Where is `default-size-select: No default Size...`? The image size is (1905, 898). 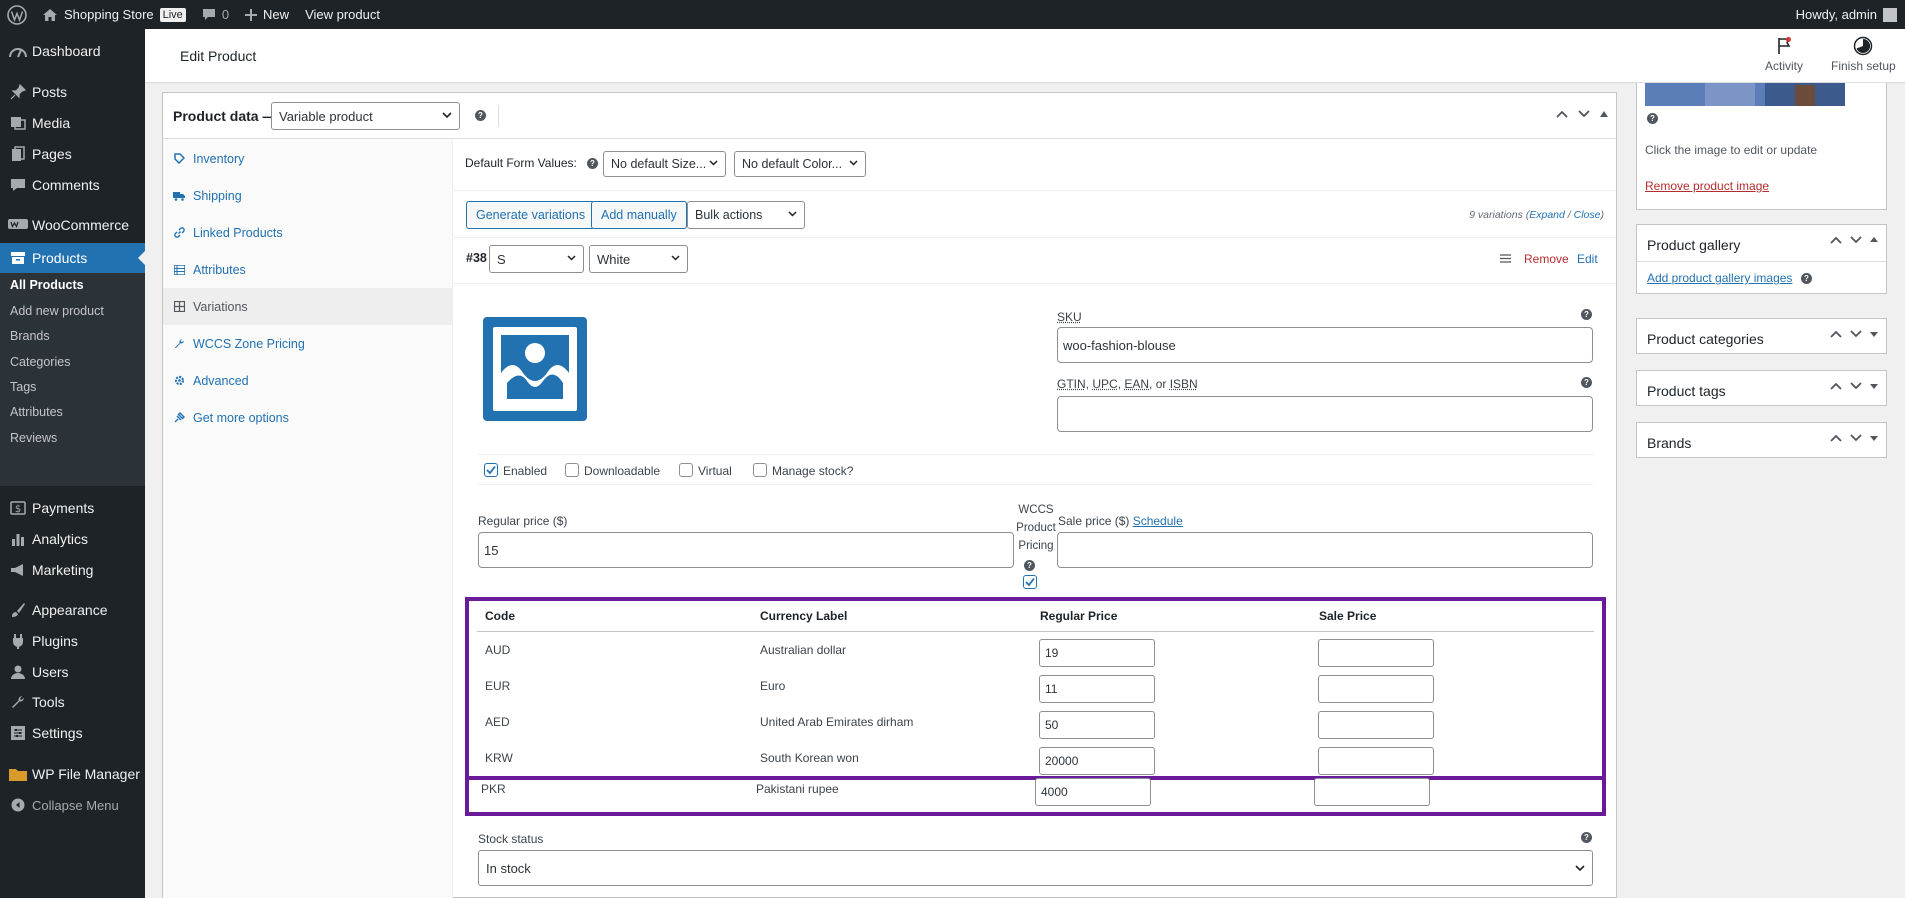
default-size-select: No default Size... is located at coordinates (664, 164).